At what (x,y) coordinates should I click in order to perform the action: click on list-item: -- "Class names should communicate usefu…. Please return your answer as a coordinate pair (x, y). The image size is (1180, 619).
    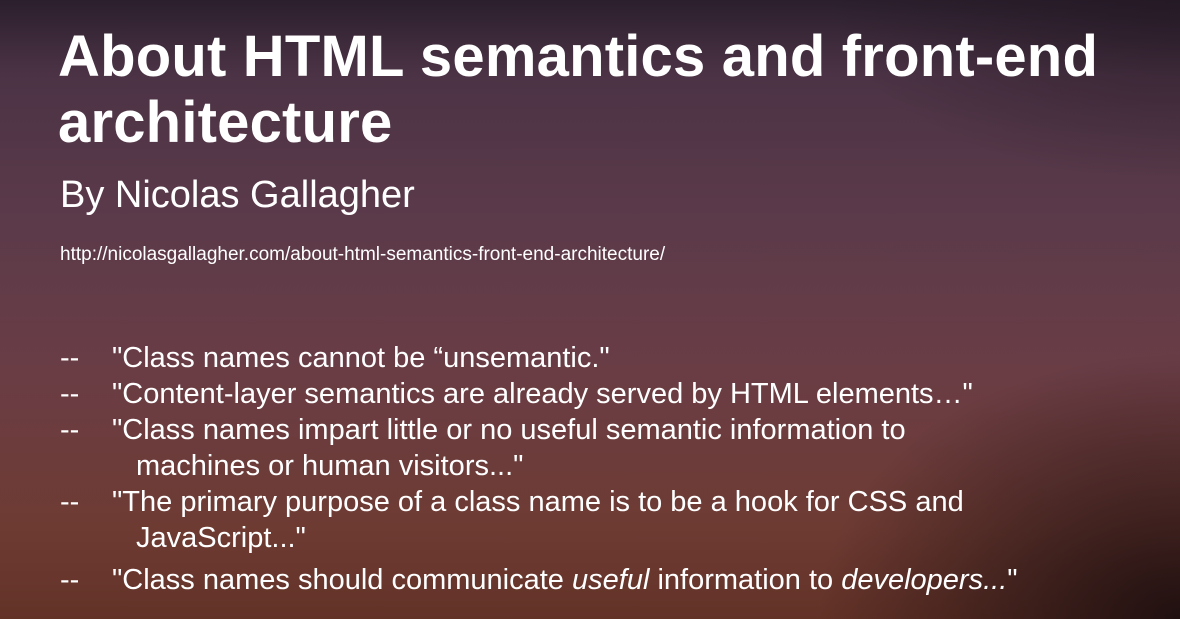
    Looking at the image, I should click on (610, 580).